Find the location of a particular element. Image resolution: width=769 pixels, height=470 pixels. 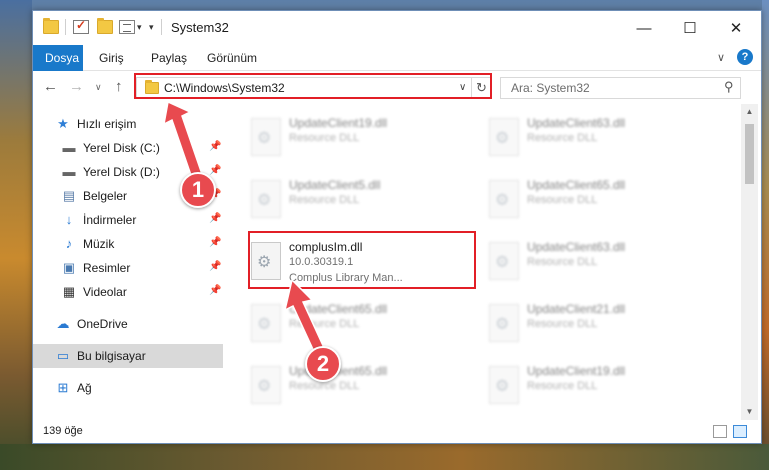

annotation-arrows is located at coordinates (245, 228).